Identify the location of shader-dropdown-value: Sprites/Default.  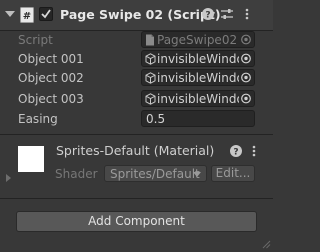
(155, 174).